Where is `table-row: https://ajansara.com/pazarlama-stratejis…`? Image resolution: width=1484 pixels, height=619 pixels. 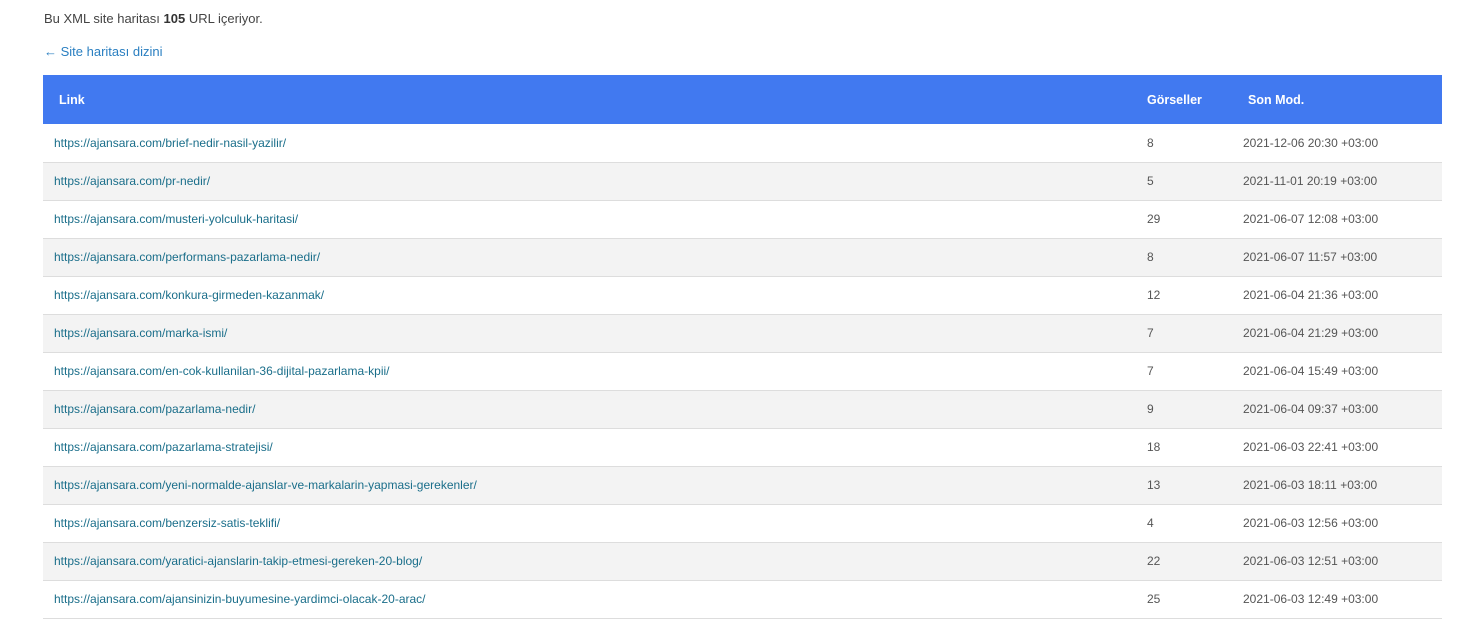
table-row: https://ajansara.com/pazarlama-stratejis… is located at coordinates (742, 447).